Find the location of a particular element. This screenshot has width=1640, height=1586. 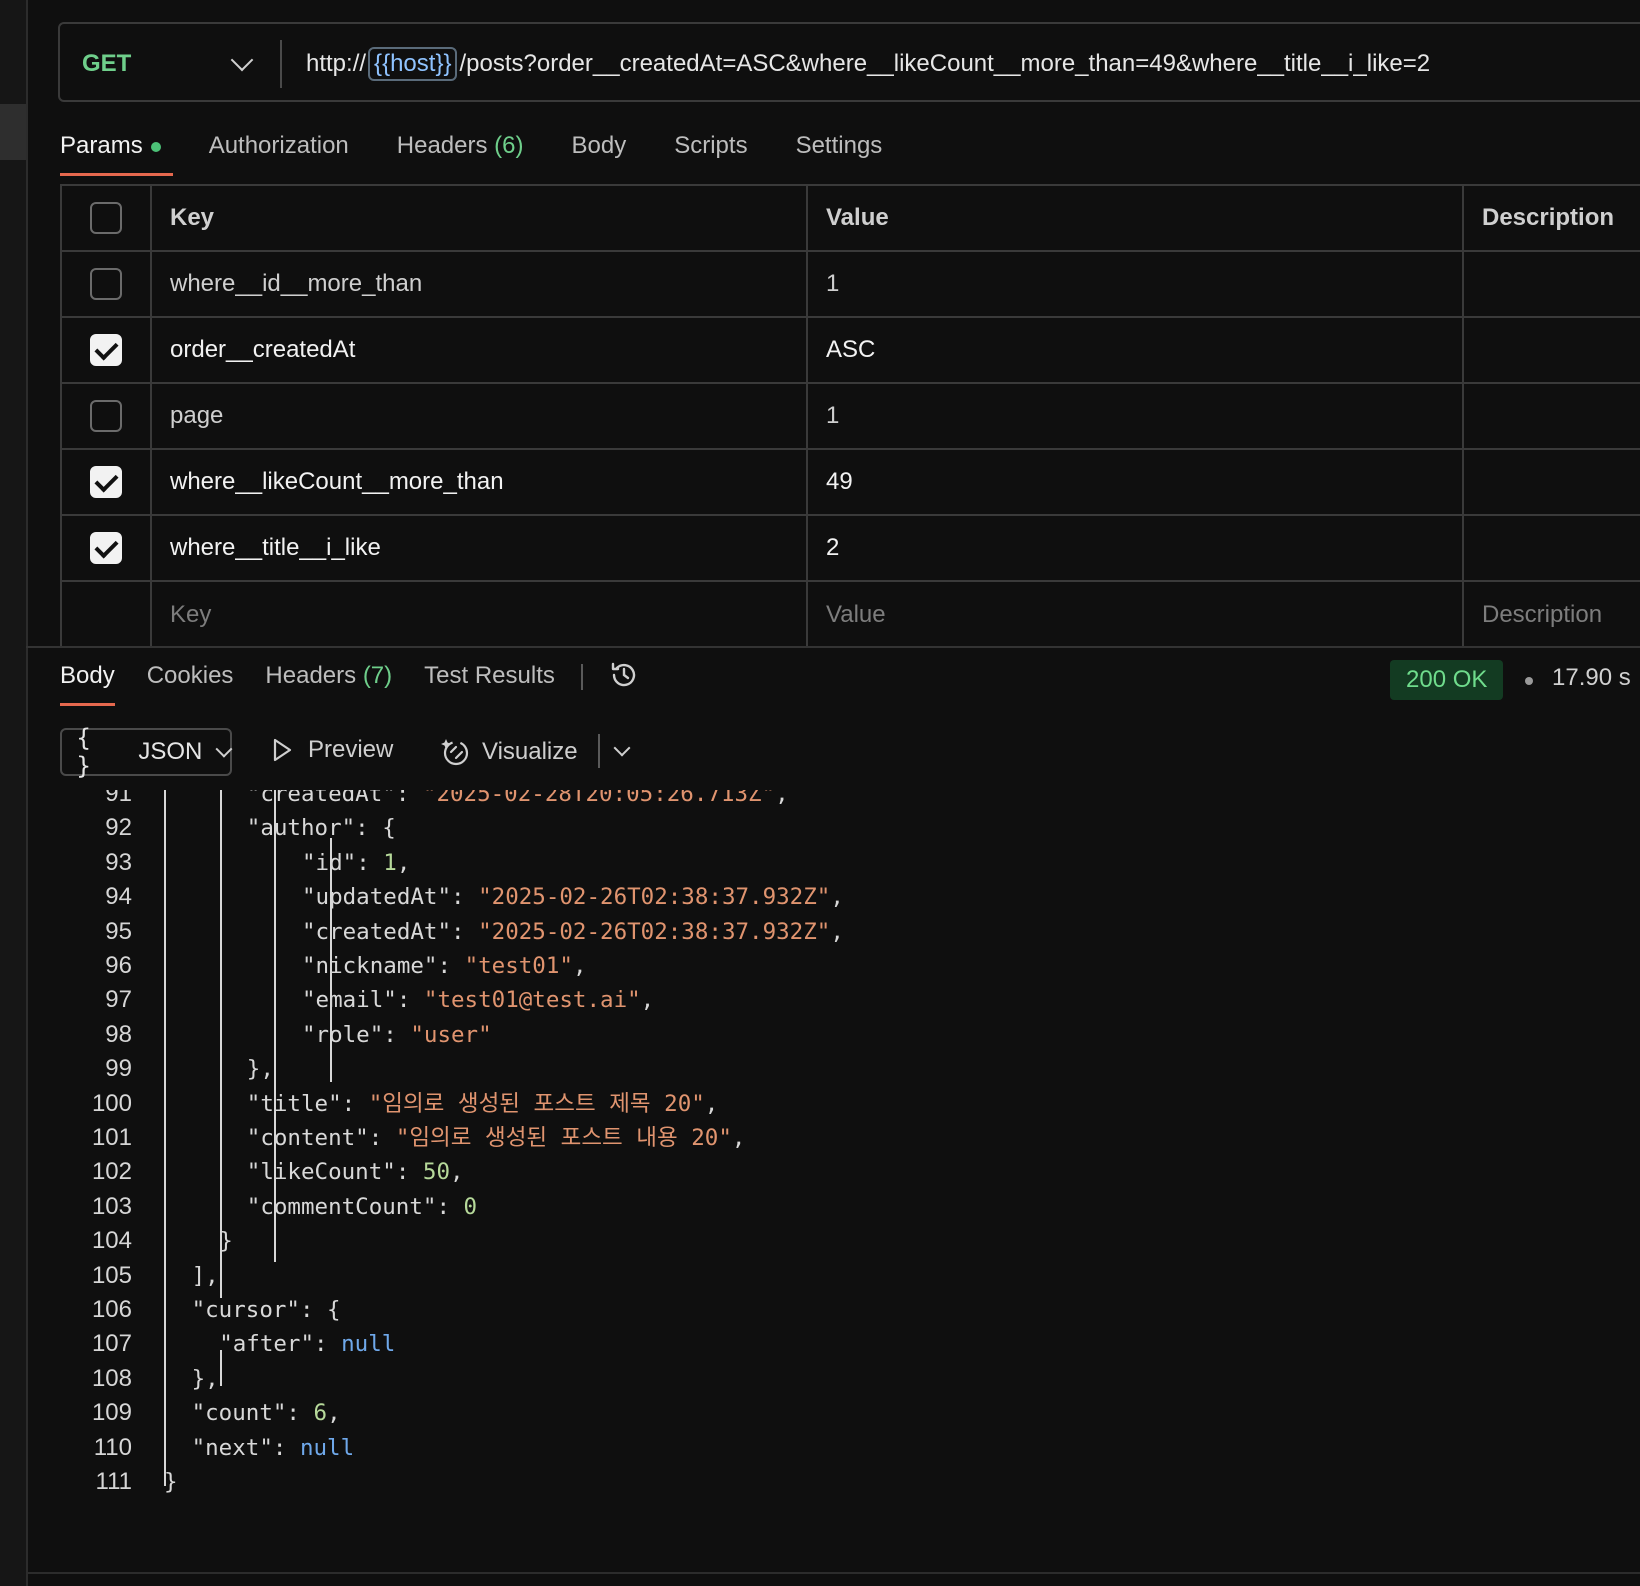

line-number: 101 is located at coordinates (111, 1137).